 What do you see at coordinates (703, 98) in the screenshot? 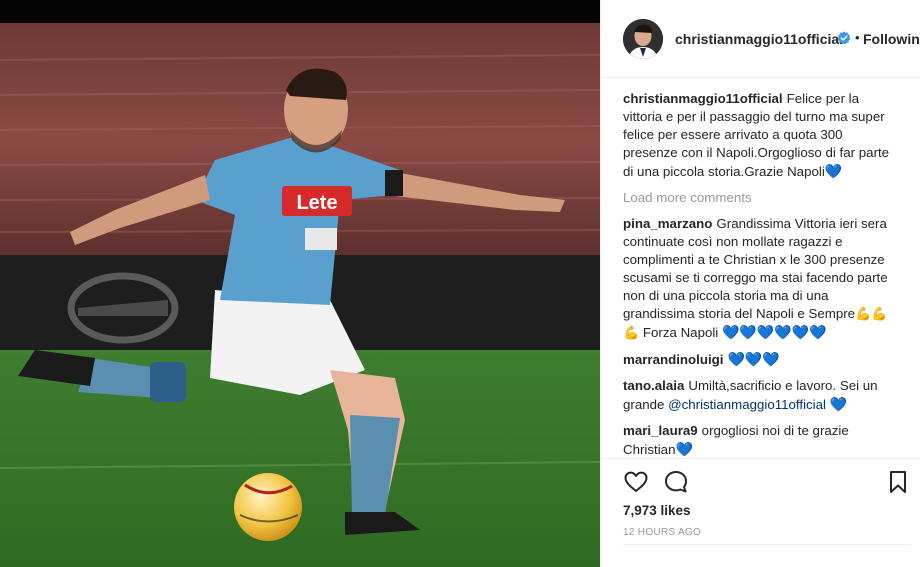
I see `caption-username: christianmaggio11official` at bounding box center [703, 98].